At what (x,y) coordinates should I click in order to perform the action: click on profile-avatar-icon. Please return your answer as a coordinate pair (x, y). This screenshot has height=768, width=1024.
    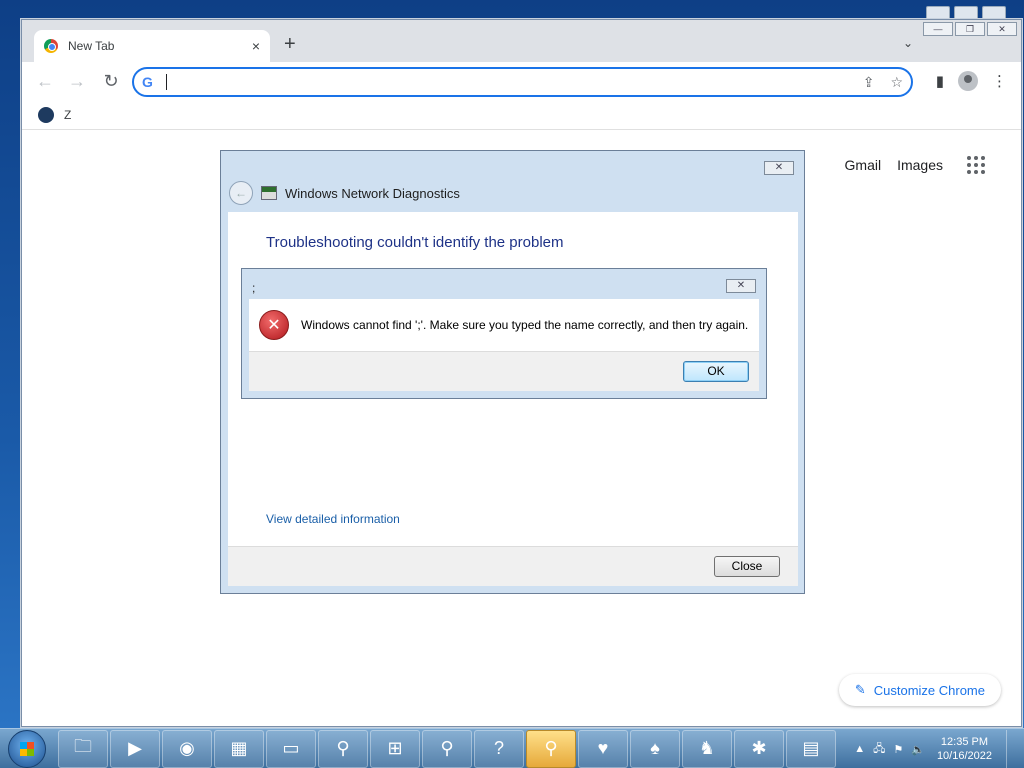
    Looking at the image, I should click on (968, 81).